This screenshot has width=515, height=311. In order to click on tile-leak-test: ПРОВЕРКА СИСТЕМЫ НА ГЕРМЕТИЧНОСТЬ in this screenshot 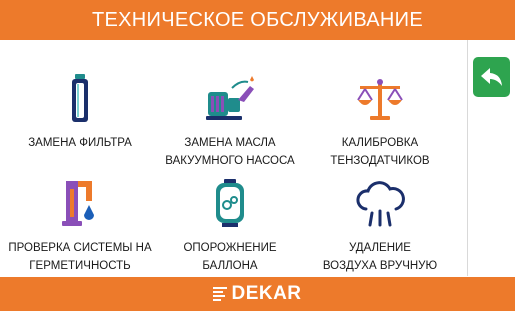, I will do `click(80, 225)`.